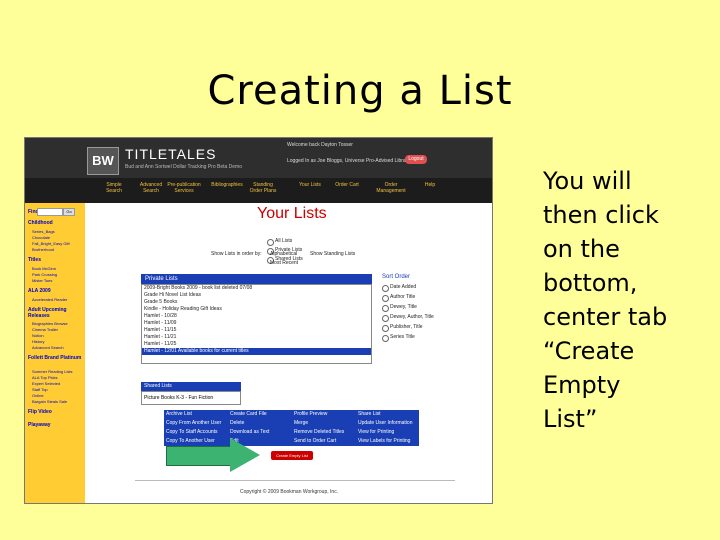 Image resolution: width=720 pixels, height=540 pixels. What do you see at coordinates (49, 401) in the screenshot?
I see `sidebar-link: Bargain Steals Sale` at bounding box center [49, 401].